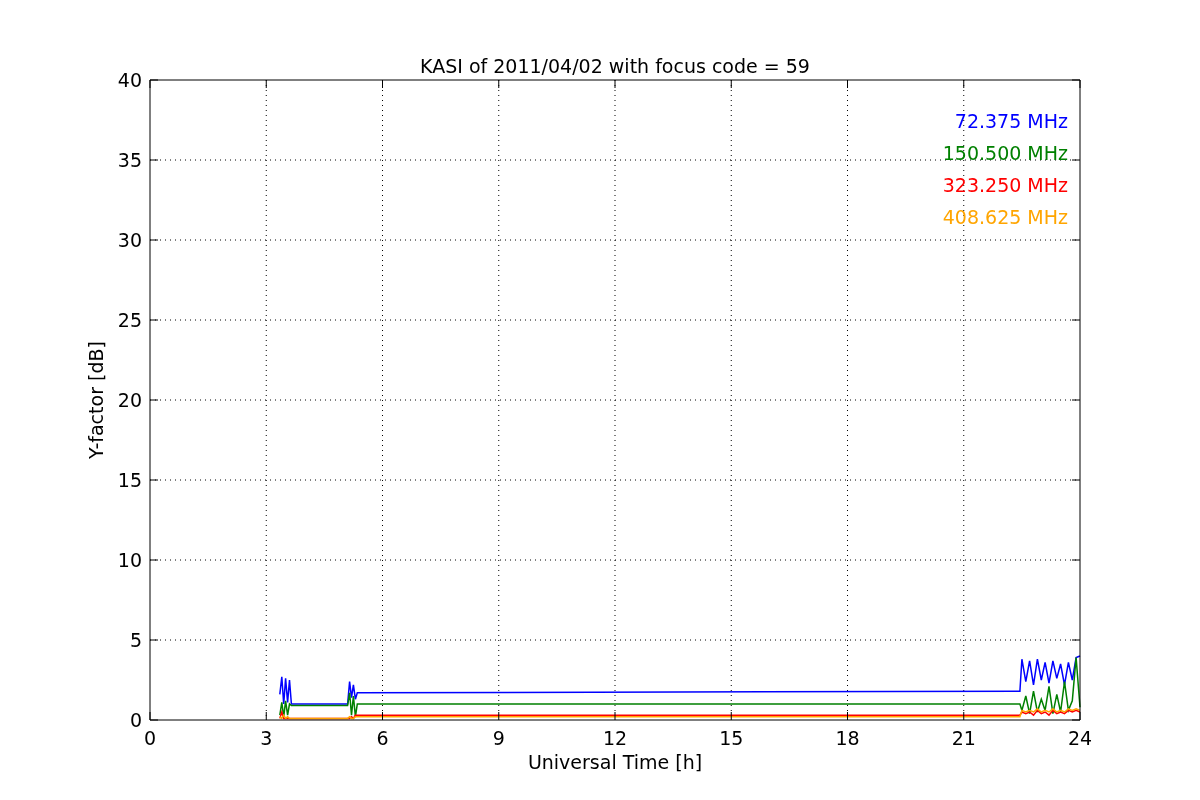 The height and width of the screenshot is (800, 1200). What do you see at coordinates (129, 80) in the screenshot?
I see `y-tick-label: 40` at bounding box center [129, 80].